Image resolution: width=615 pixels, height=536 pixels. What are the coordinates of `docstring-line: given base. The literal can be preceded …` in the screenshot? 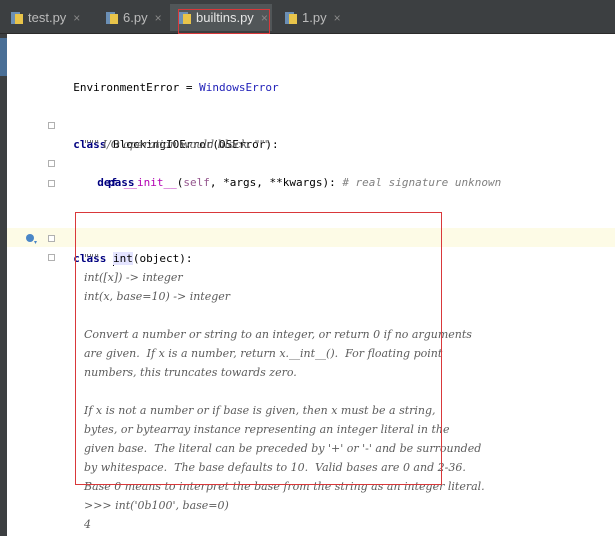 It's located at (283, 448).